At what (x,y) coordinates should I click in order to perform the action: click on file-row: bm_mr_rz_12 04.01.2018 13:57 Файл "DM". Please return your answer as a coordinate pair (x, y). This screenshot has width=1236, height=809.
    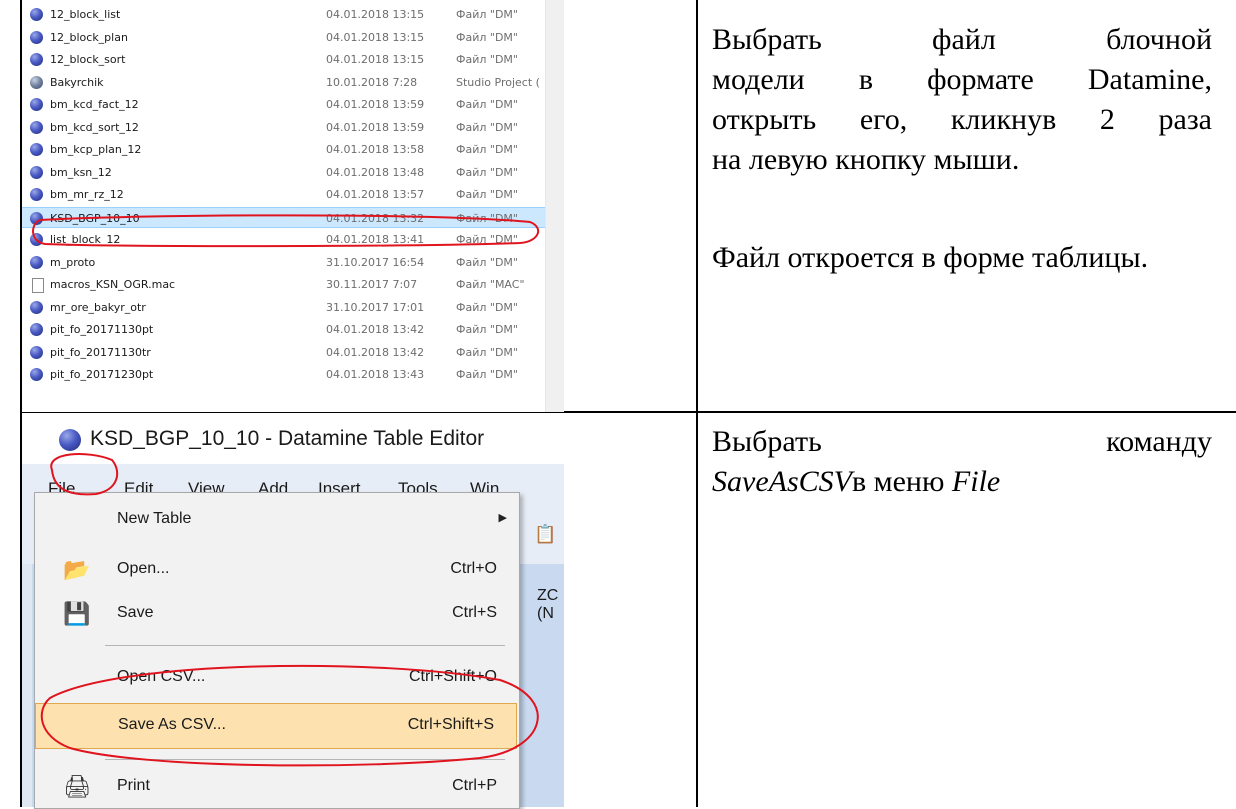
    Looking at the image, I should click on (284, 194).